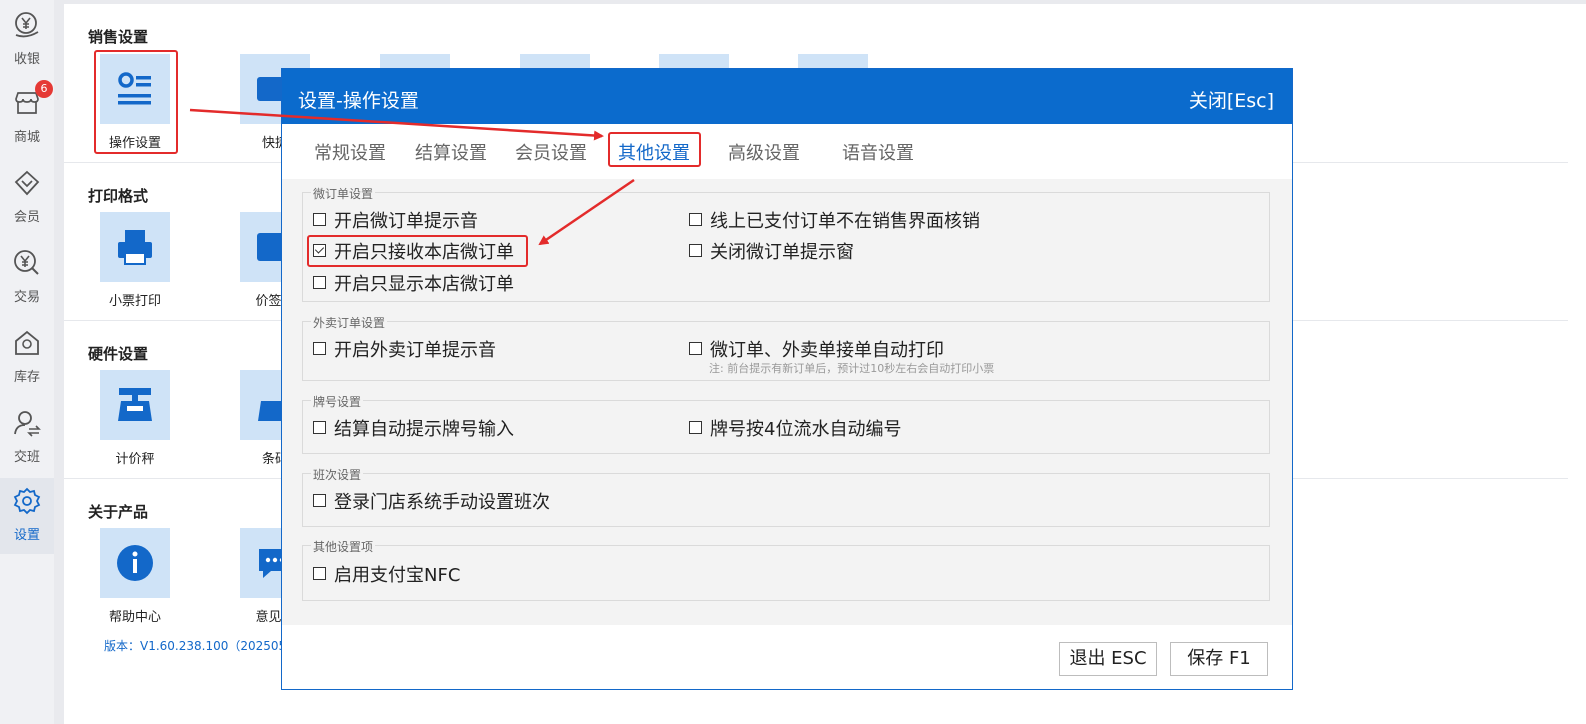 The width and height of the screenshot is (1586, 724). I want to click on nav-label: 库存, so click(26, 377).